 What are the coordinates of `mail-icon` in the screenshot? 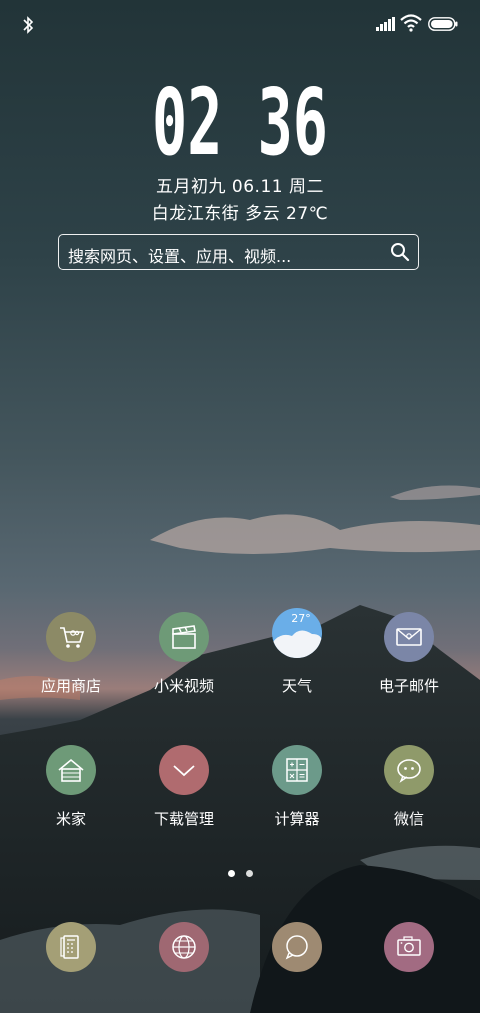 It's located at (409, 637).